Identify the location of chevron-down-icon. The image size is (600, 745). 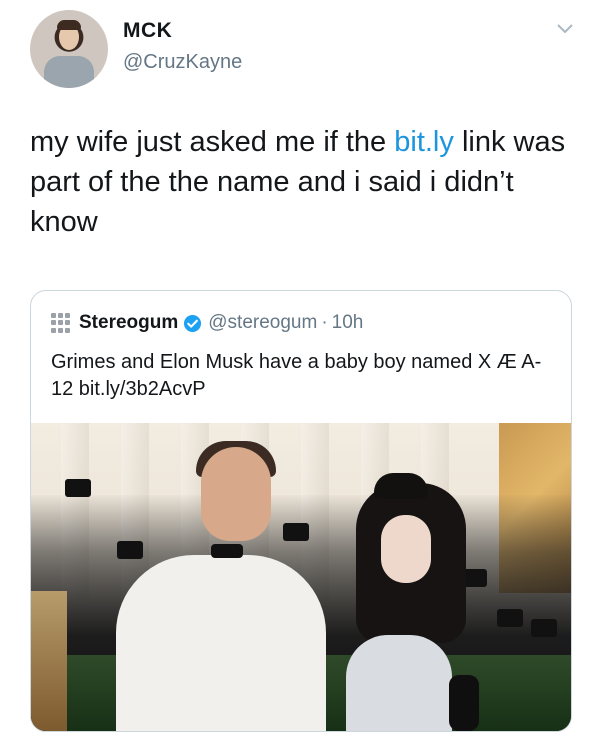
(565, 28).